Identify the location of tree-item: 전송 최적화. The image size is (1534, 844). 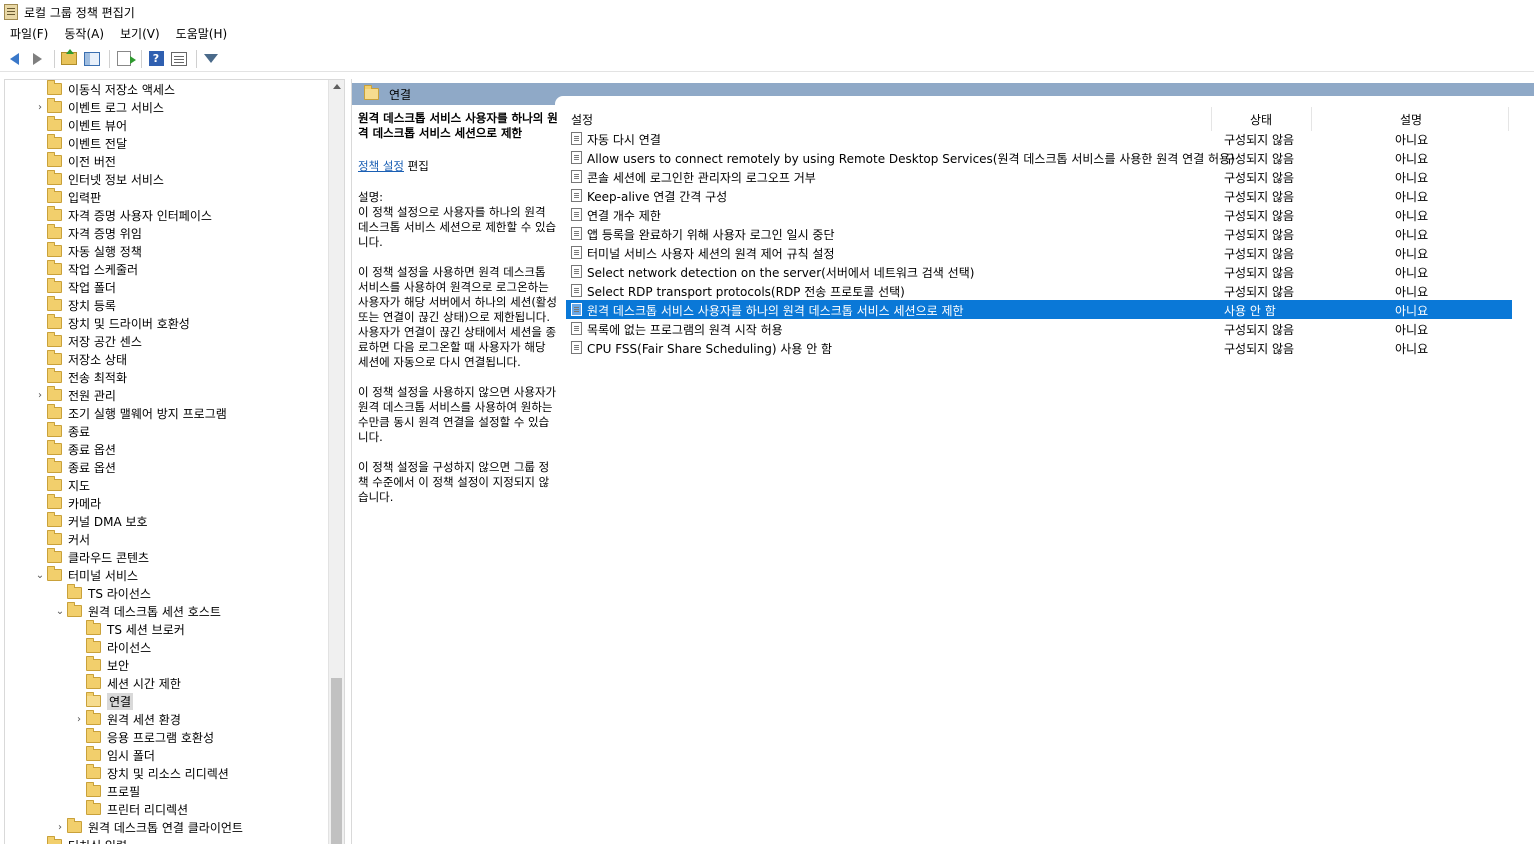
(80, 377).